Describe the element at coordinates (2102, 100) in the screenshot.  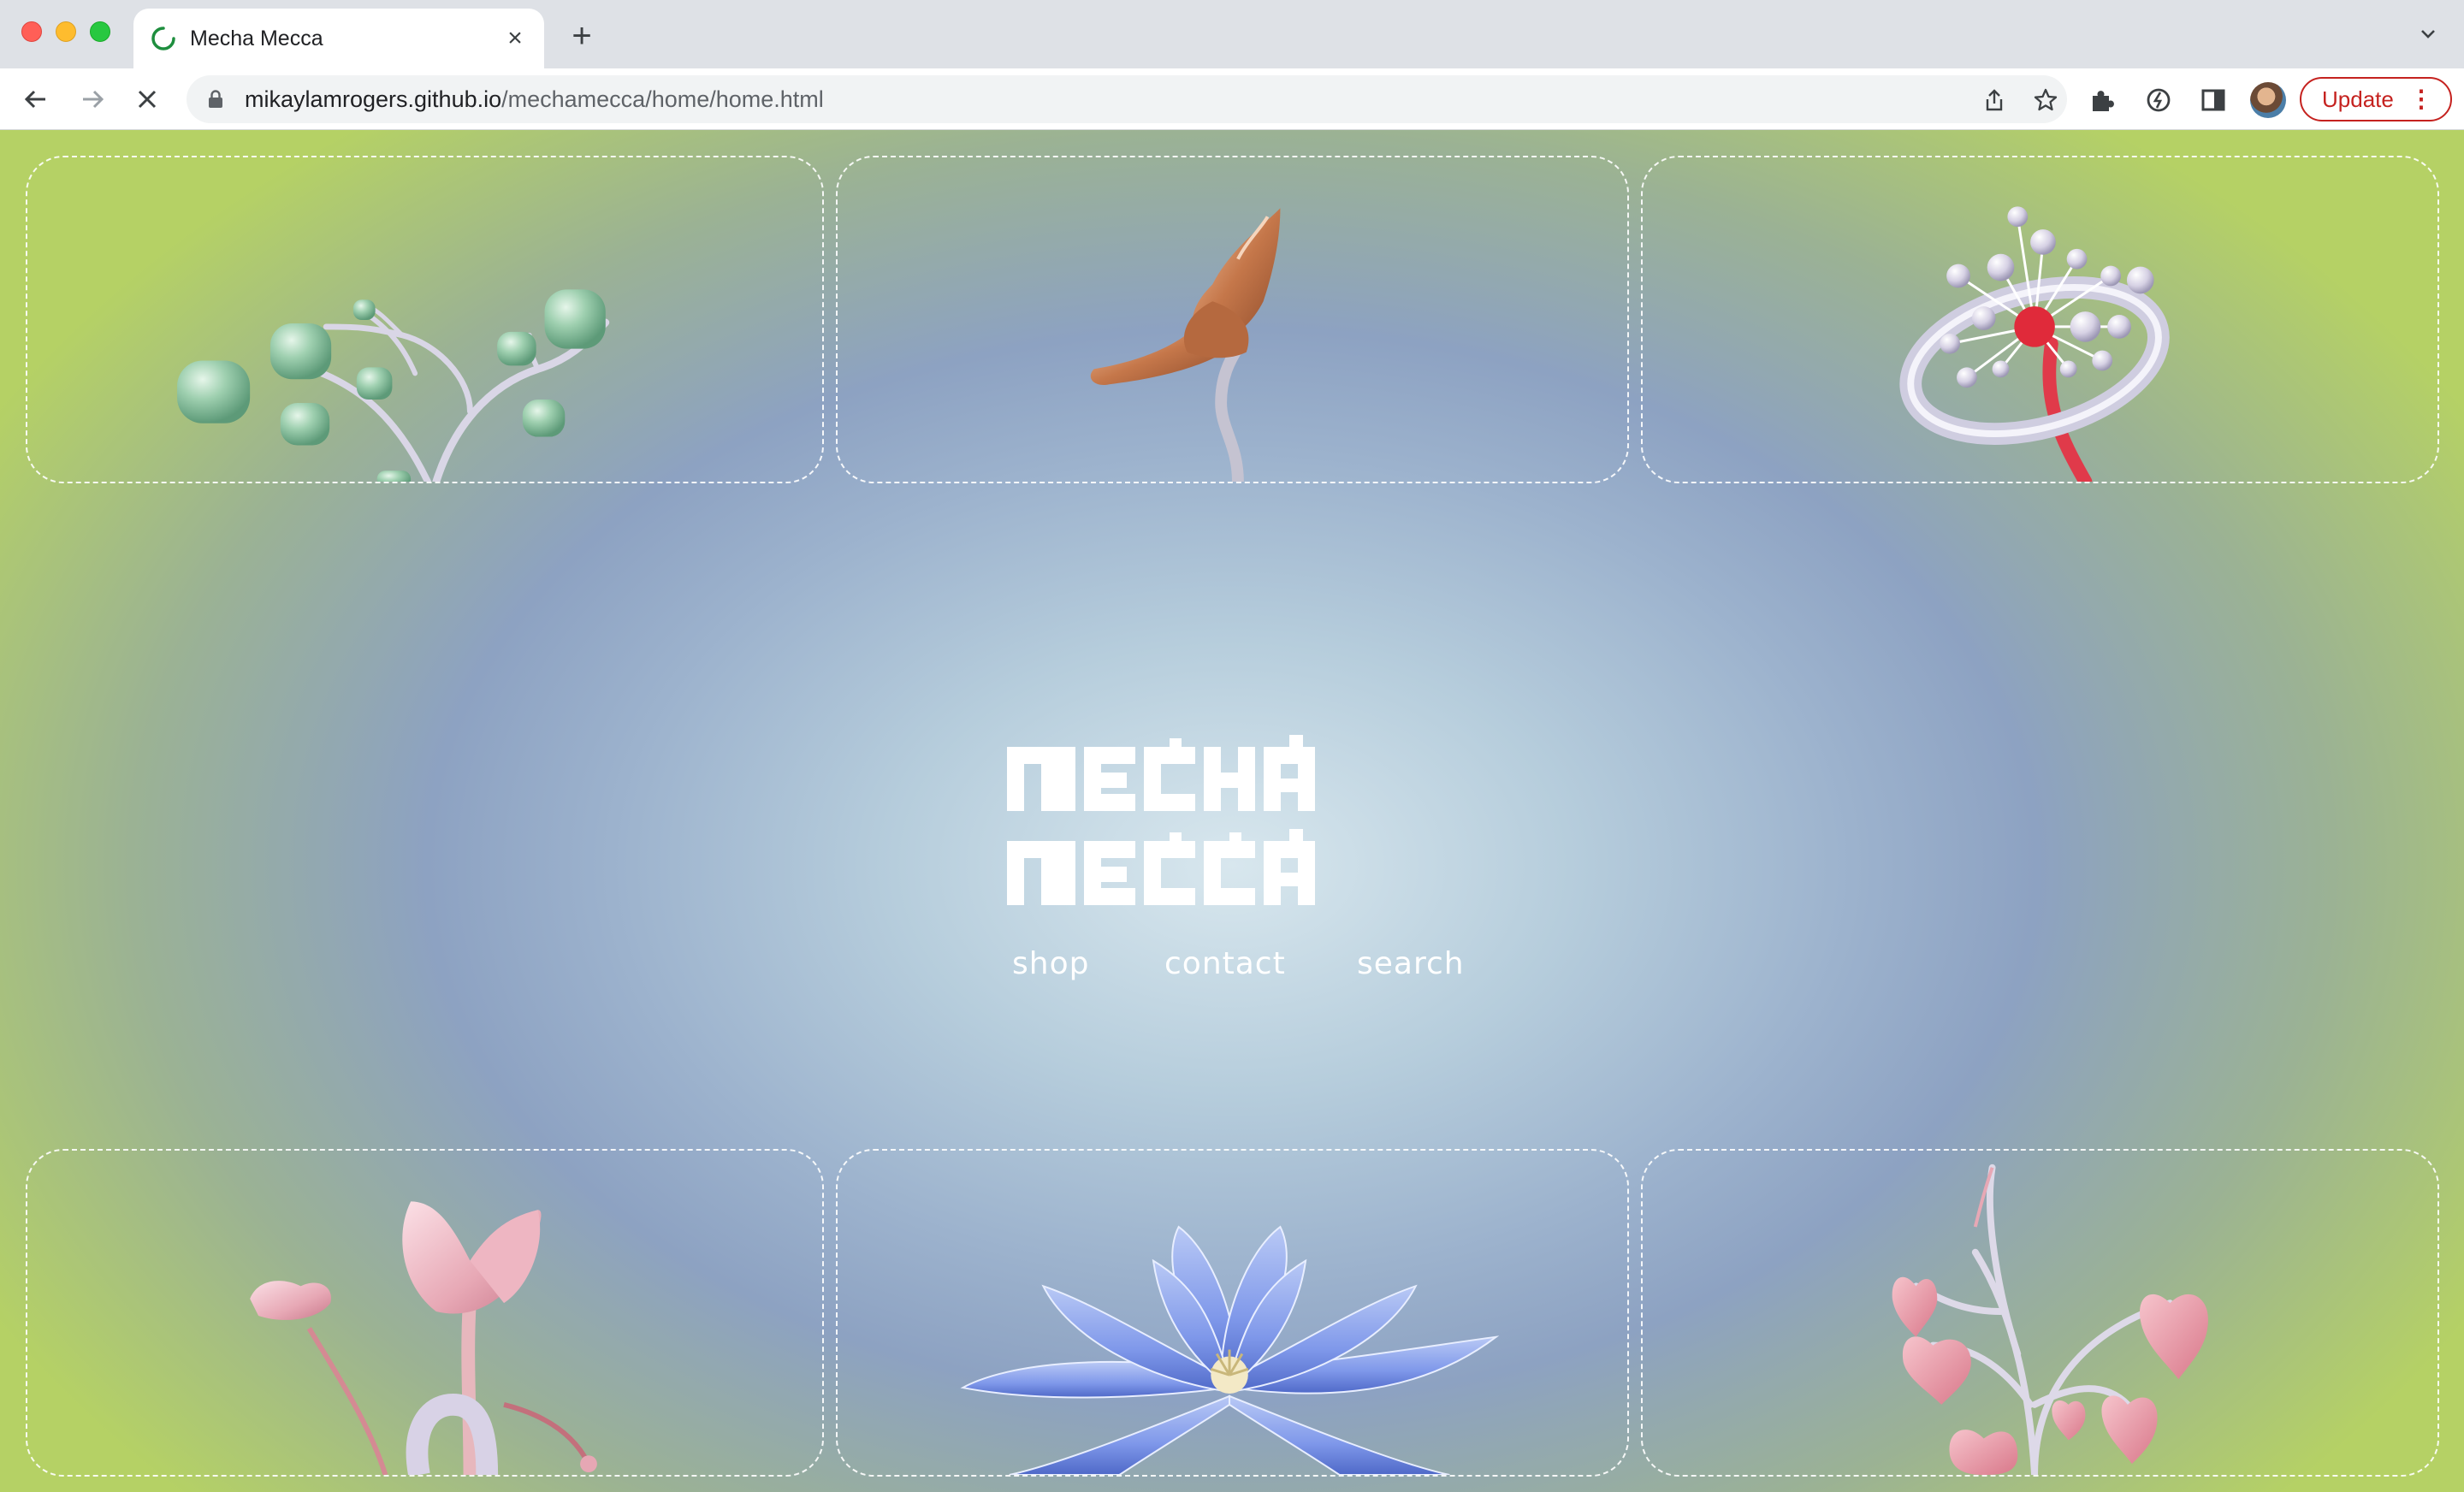
I see `extensions-puzzle-icon` at that location.